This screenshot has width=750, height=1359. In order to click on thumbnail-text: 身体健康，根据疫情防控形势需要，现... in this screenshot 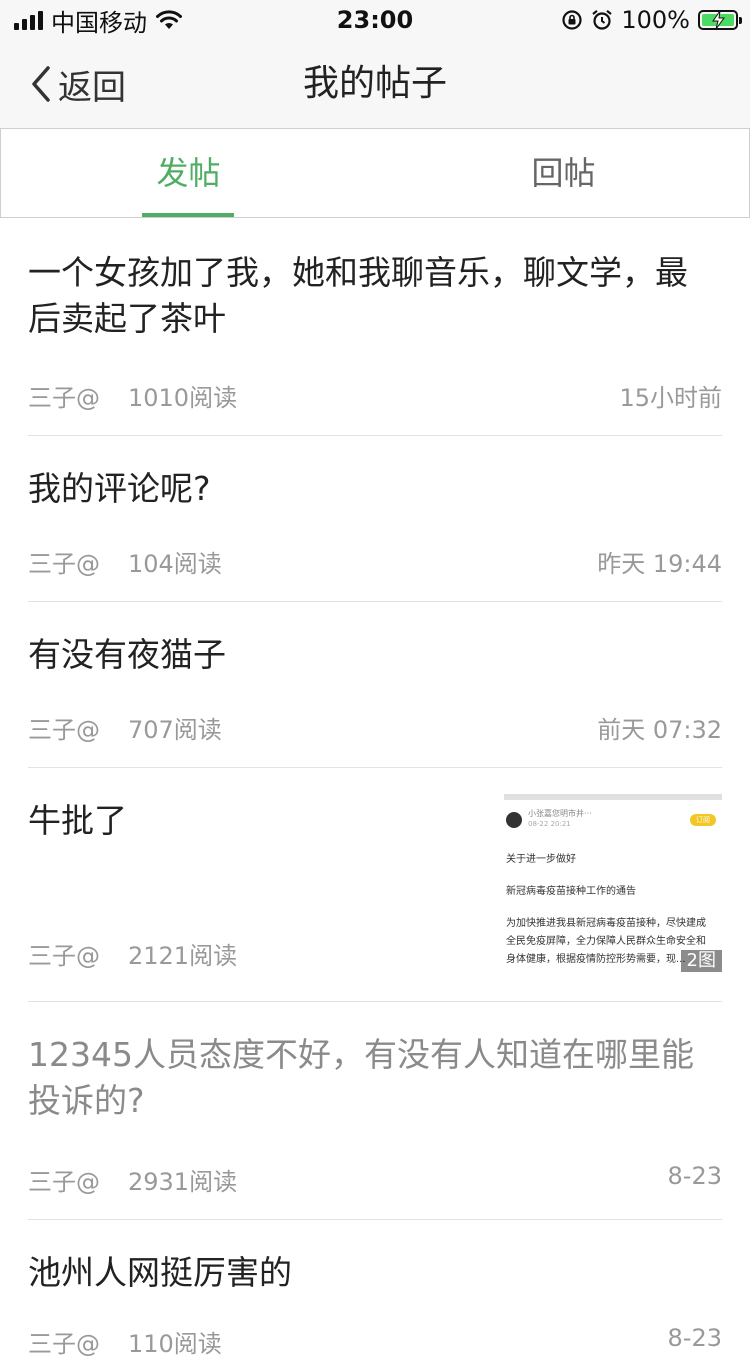, I will do `click(596, 959)`.